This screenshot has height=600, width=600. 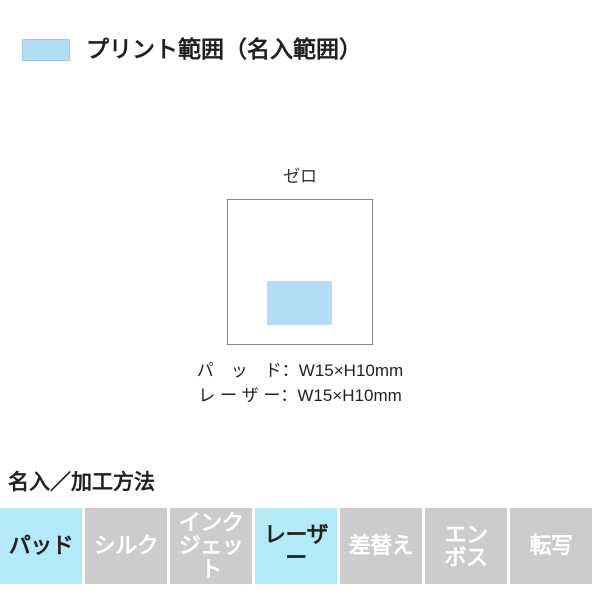 I want to click on method-label-transfer: 転写, so click(x=551, y=546).